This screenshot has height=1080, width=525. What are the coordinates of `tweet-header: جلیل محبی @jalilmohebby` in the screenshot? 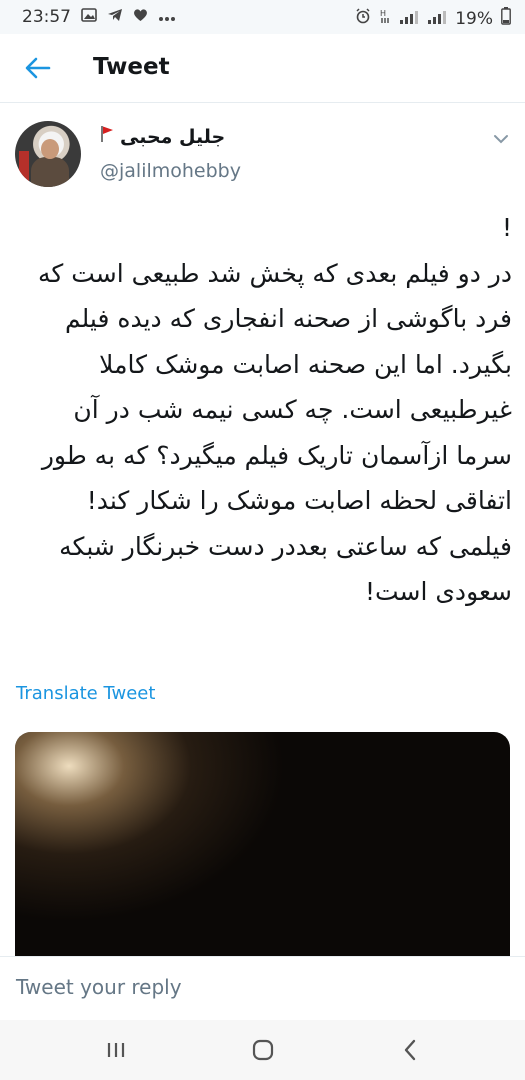 It's located at (262, 148).